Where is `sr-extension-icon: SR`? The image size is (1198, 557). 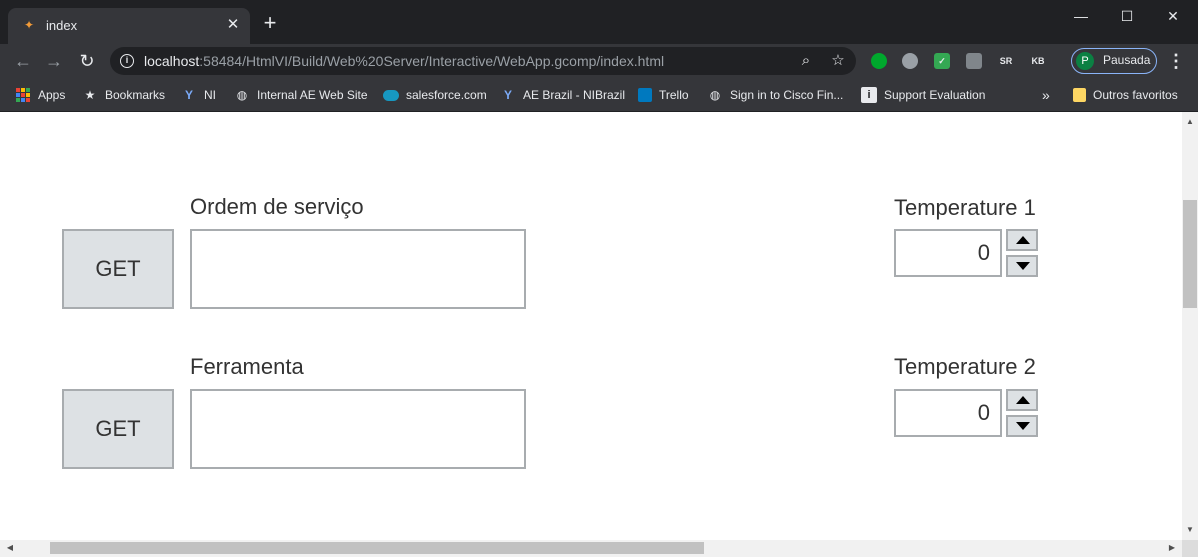 sr-extension-icon: SR is located at coordinates (1006, 61).